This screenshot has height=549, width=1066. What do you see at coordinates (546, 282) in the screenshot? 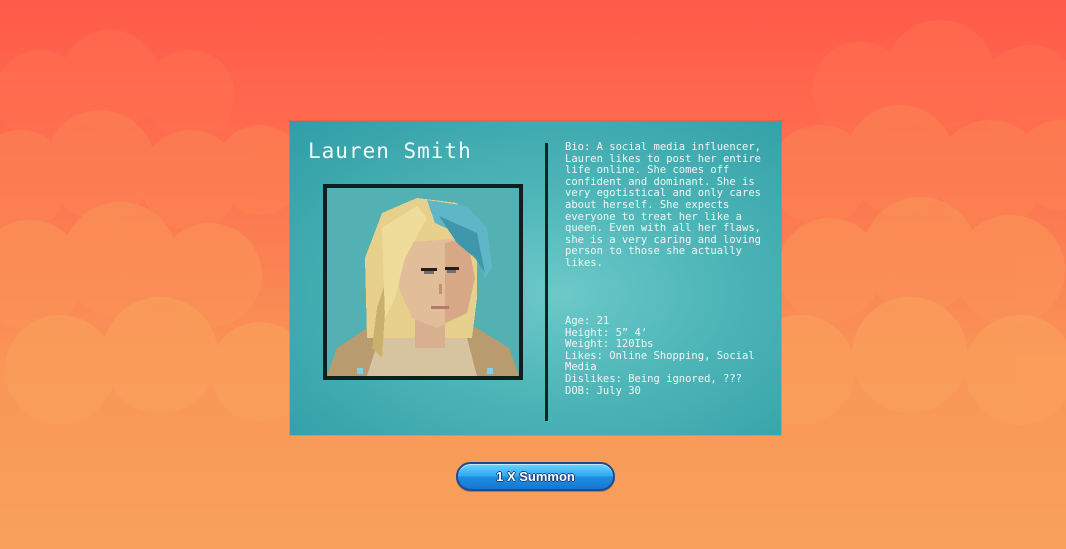
I see `card-divider` at bounding box center [546, 282].